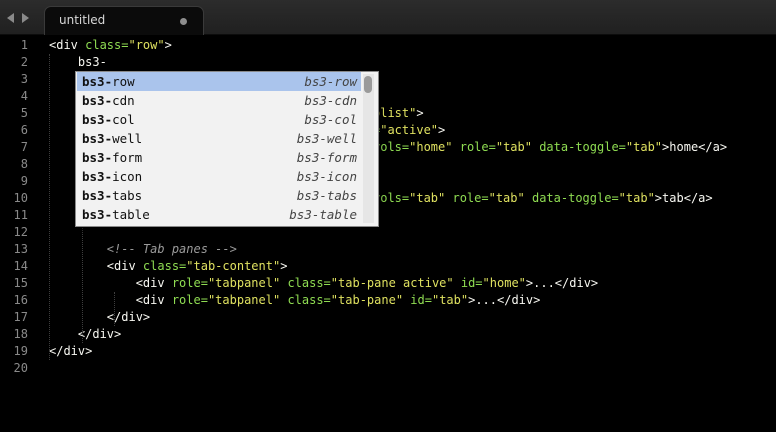  Describe the element at coordinates (219, 119) in the screenshot. I see `autocomplete-item-col: bs3-col bs3-col` at that location.